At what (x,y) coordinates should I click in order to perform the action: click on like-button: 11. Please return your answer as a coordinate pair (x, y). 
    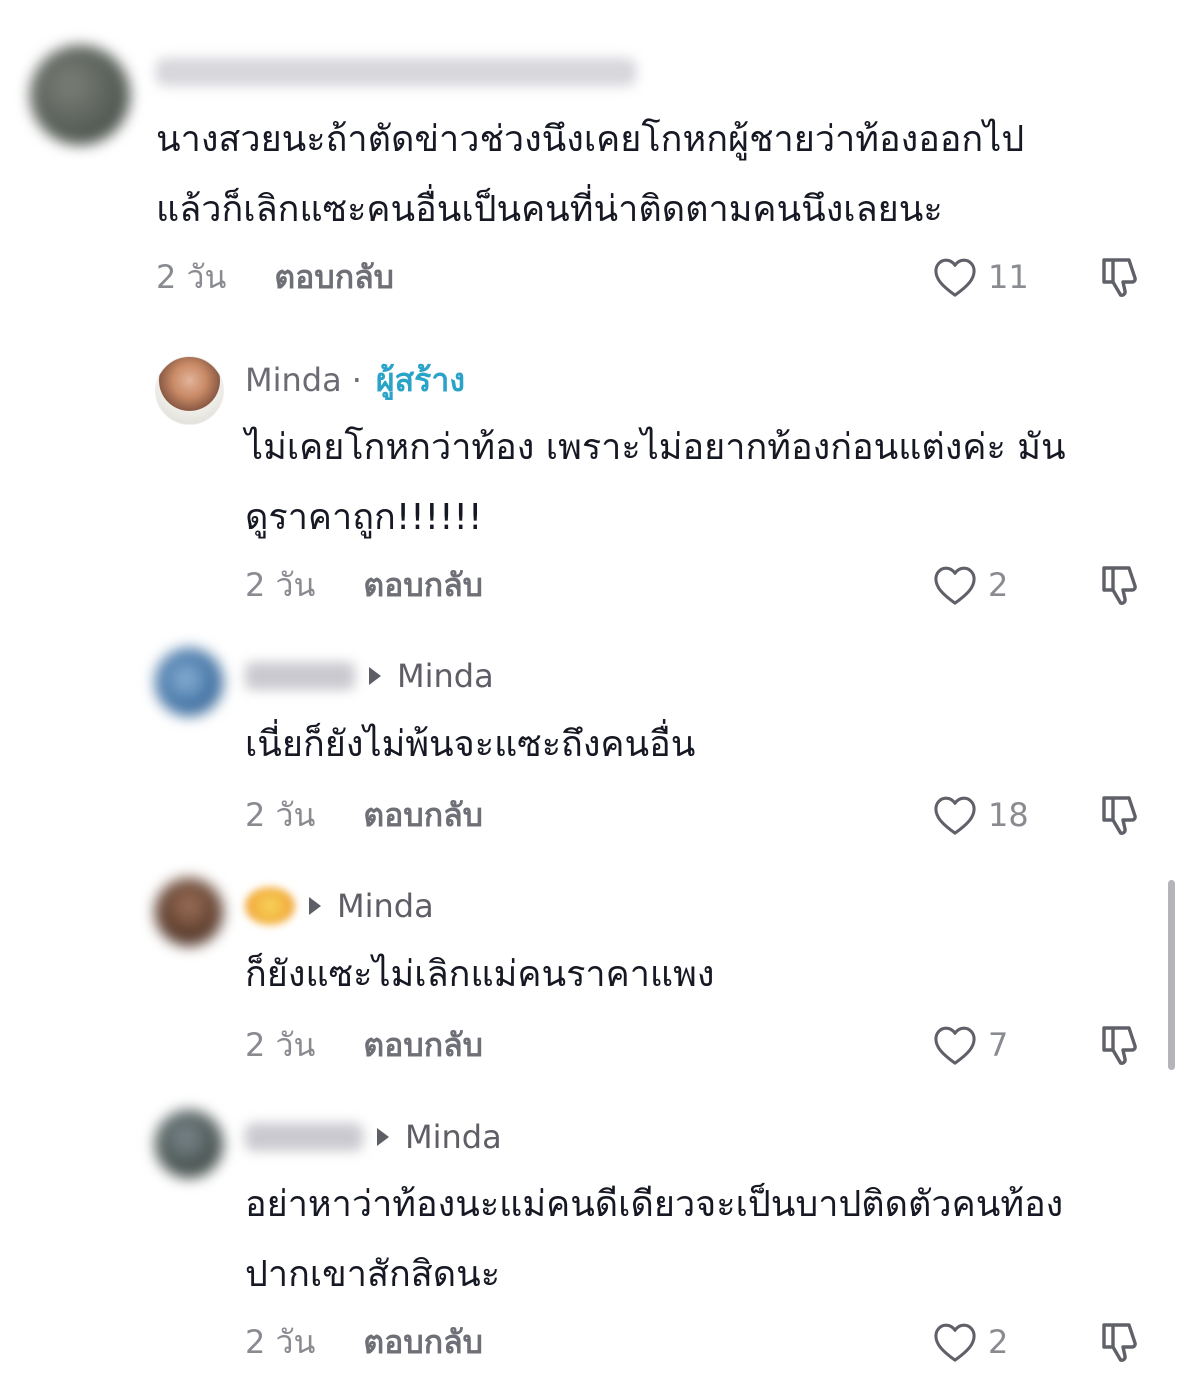
    Looking at the image, I should click on (980, 277).